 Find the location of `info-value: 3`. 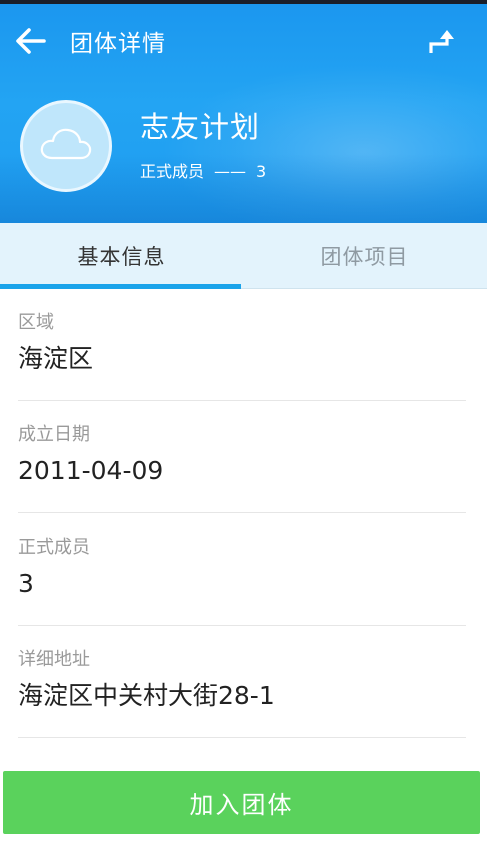

info-value: 3 is located at coordinates (26, 583).